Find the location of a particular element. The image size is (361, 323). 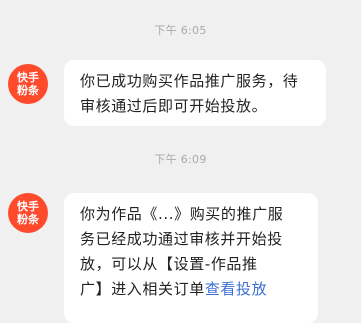

view-delivery-link: 查看投放 is located at coordinates (236, 289).